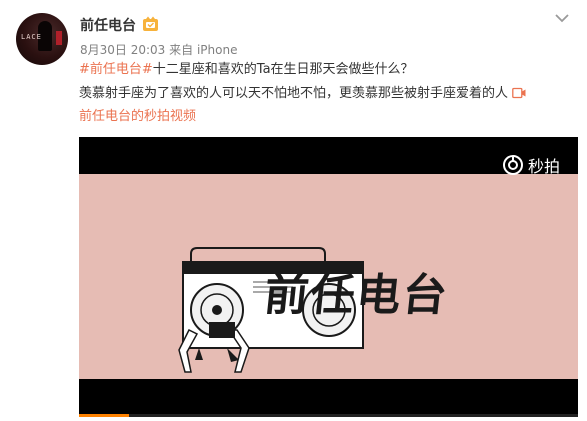 Image resolution: width=587 pixels, height=421 pixels. I want to click on watermark-text: 秒拍, so click(543, 166).